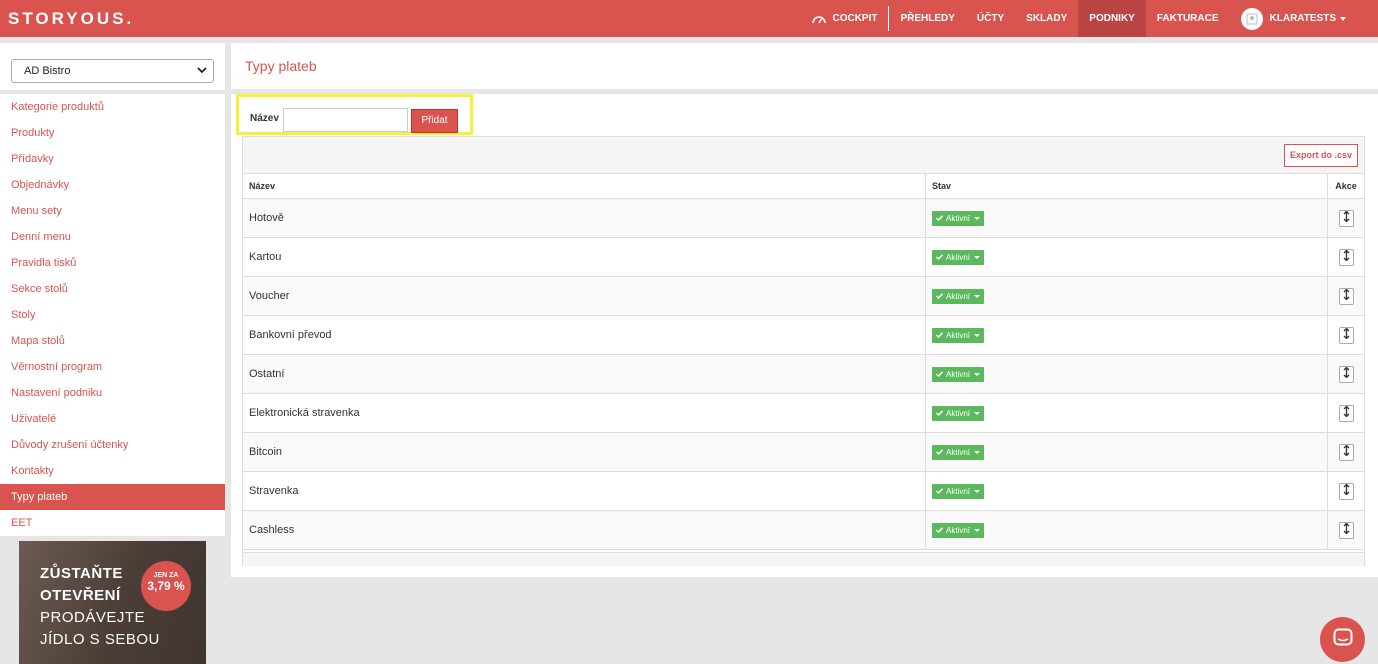 The image size is (1378, 664). What do you see at coordinates (112, 289) in the screenshot?
I see `sidebar-item-sekce-stolu: Sekce stolů` at bounding box center [112, 289].